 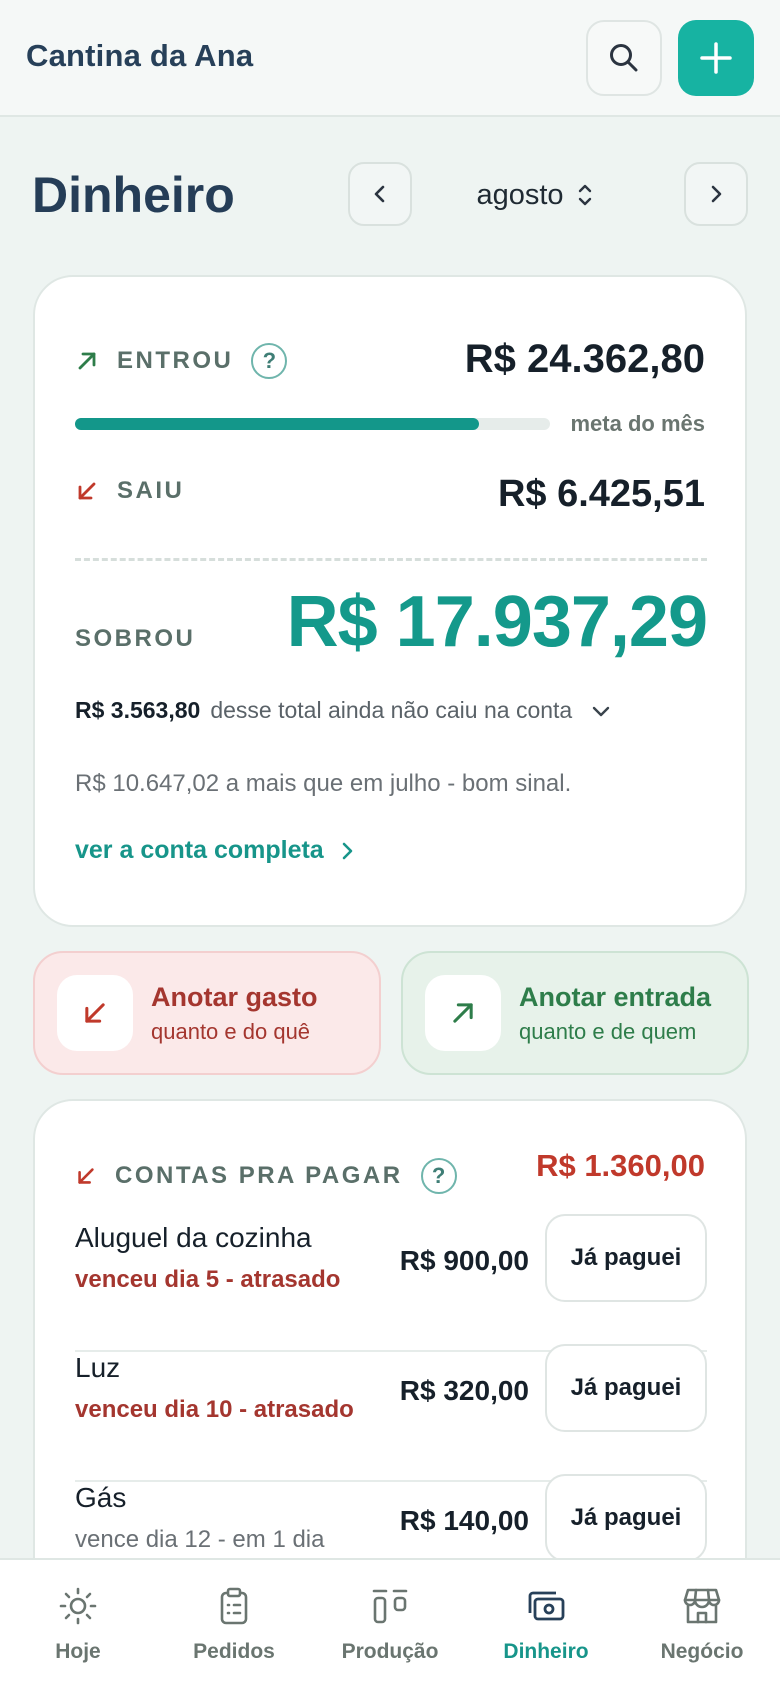 I want to click on search-icon, so click(x=624, y=58).